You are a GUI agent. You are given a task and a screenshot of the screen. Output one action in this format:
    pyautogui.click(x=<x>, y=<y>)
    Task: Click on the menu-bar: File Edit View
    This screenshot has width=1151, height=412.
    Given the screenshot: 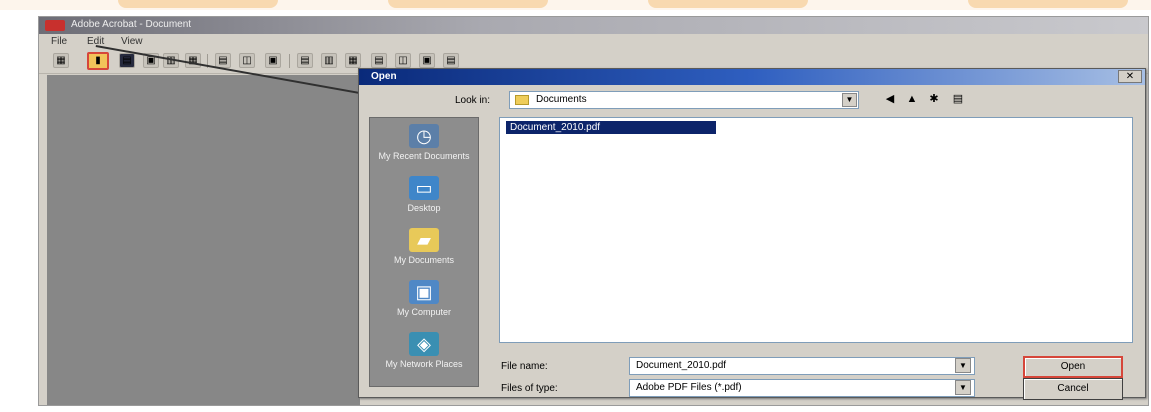 What is the action you would take?
    pyautogui.click(x=593, y=42)
    